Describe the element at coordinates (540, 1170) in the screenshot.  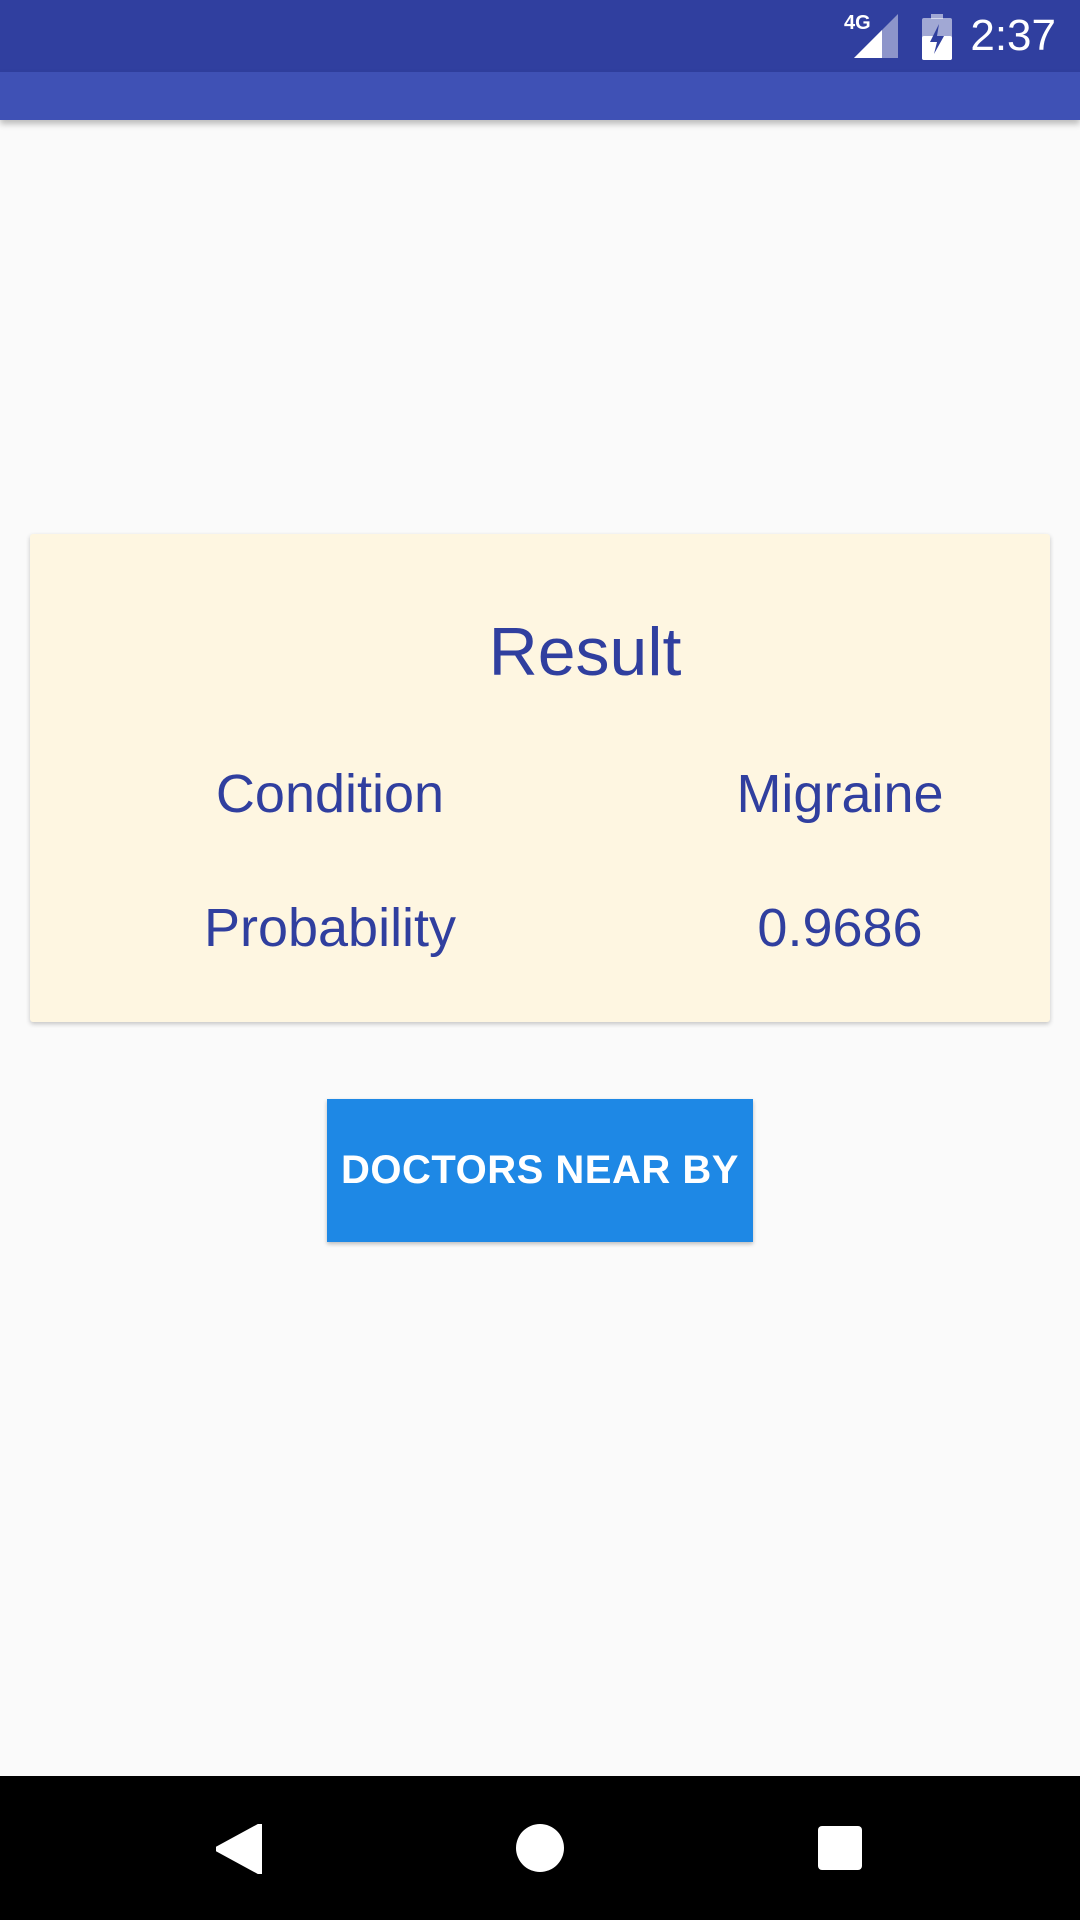
I see `doctors-near-by-button: DOCTORS NEAR BY` at that location.